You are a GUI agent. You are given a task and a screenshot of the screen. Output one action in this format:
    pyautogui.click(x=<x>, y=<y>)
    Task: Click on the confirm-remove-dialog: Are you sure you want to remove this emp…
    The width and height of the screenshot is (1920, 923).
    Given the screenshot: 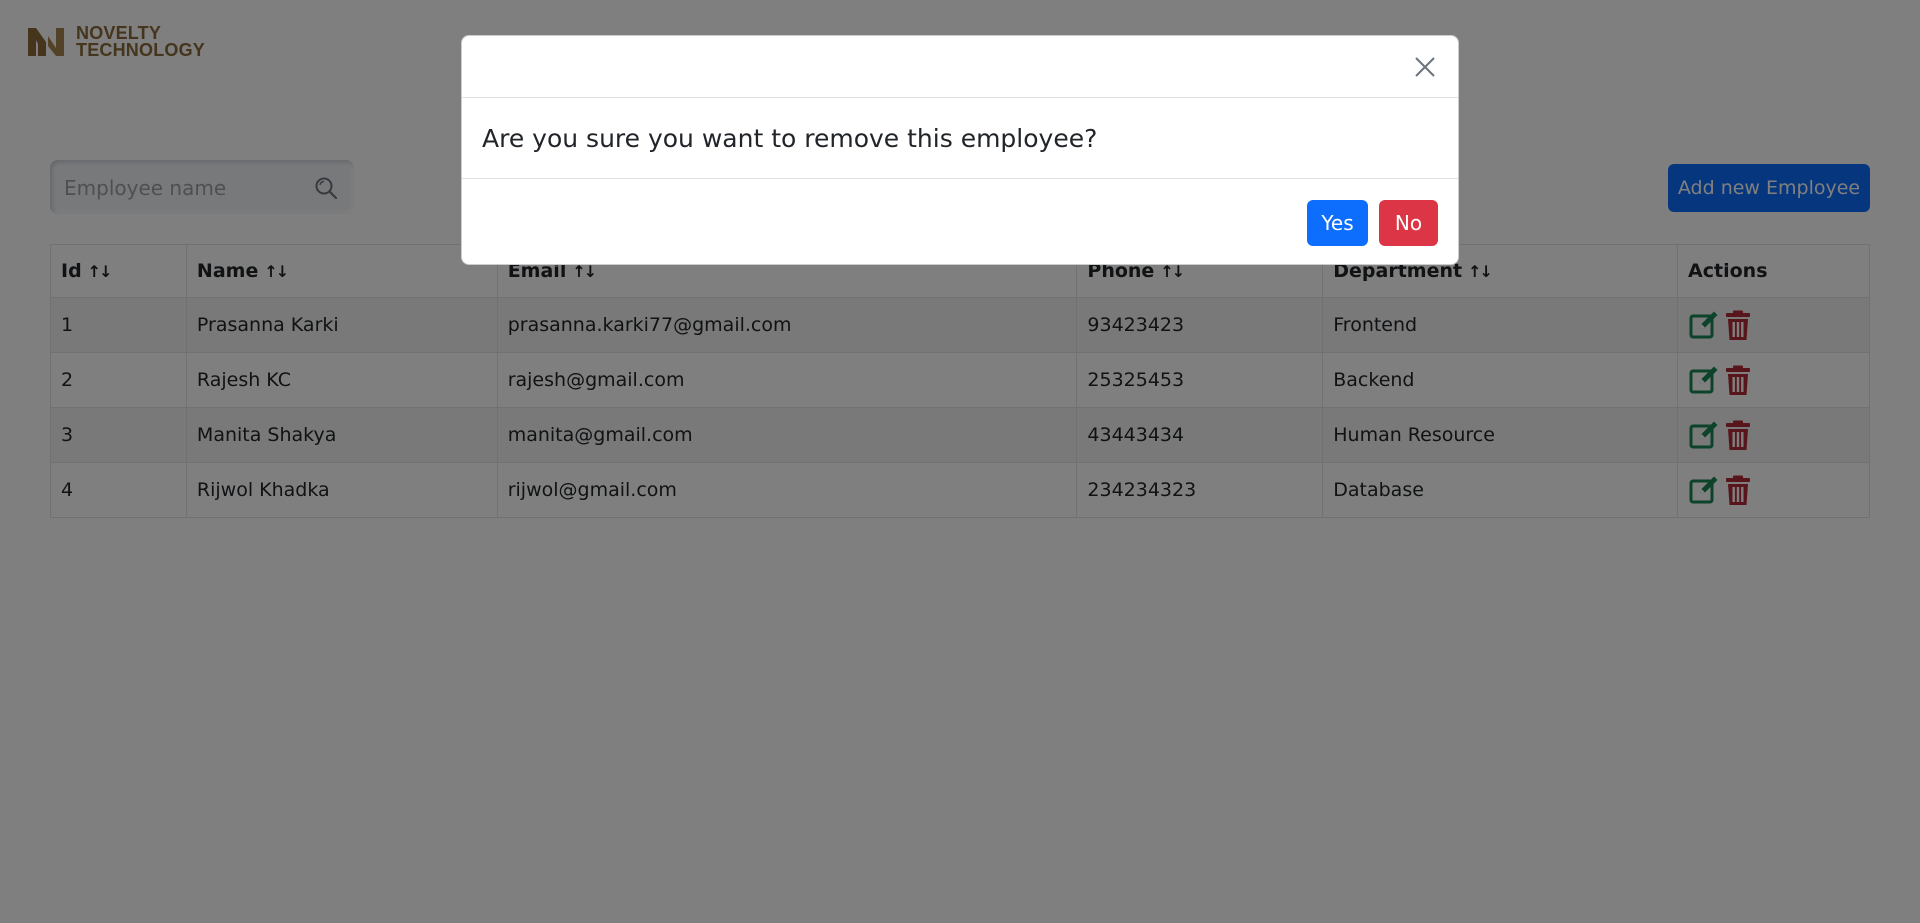 What is the action you would take?
    pyautogui.click(x=960, y=150)
    